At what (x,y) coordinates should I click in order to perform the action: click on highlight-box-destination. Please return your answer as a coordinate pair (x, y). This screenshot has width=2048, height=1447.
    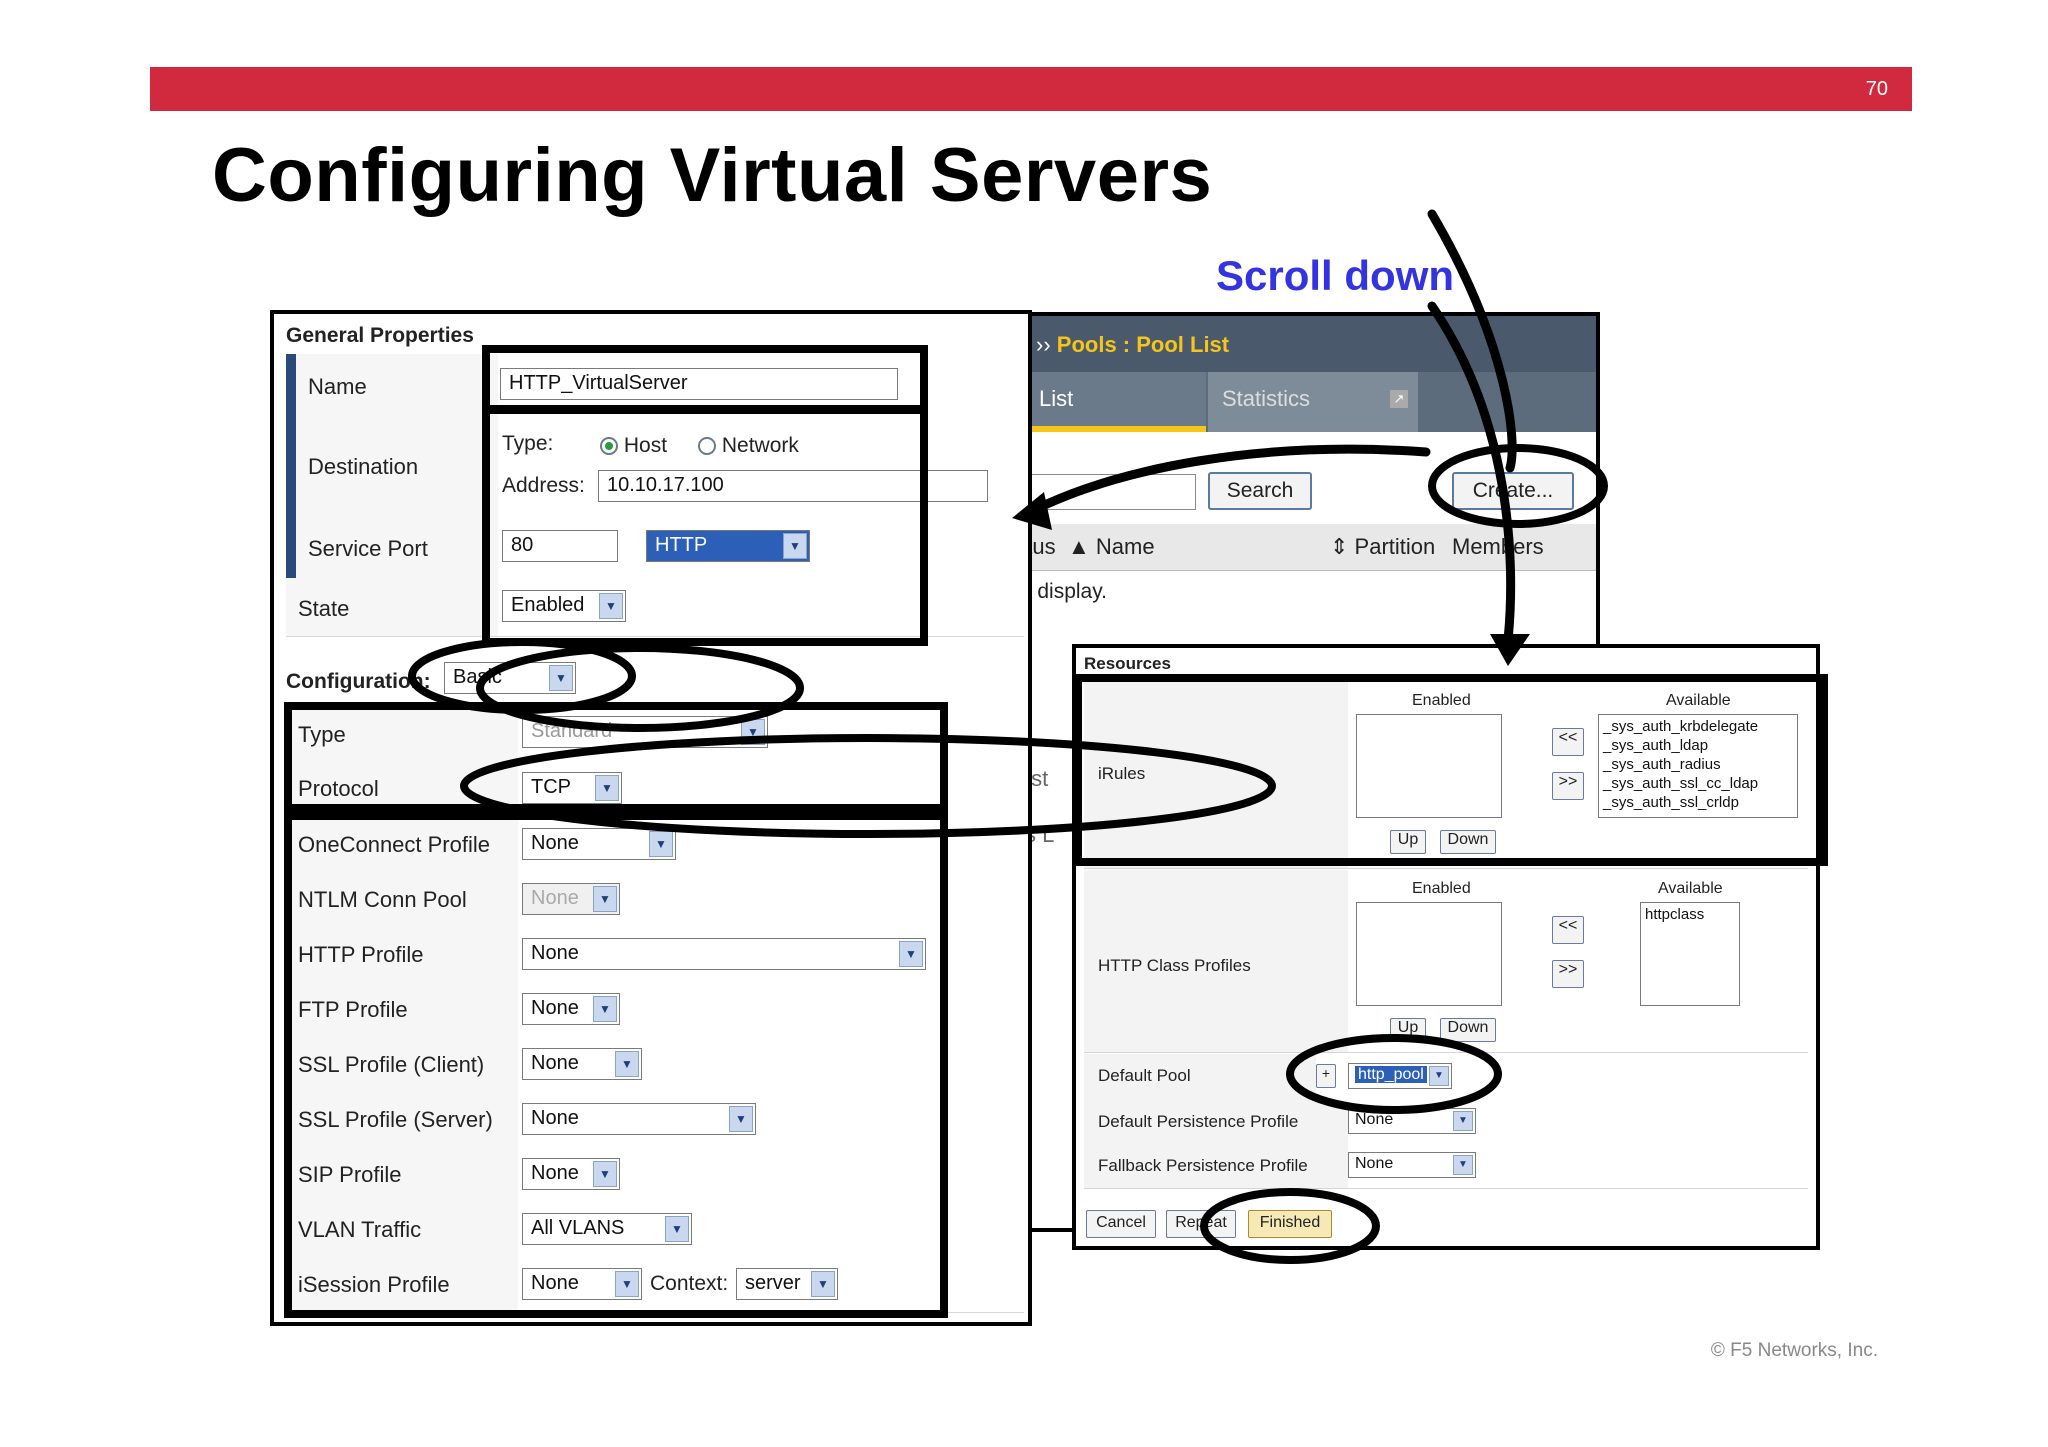
    Looking at the image, I should click on (705, 526).